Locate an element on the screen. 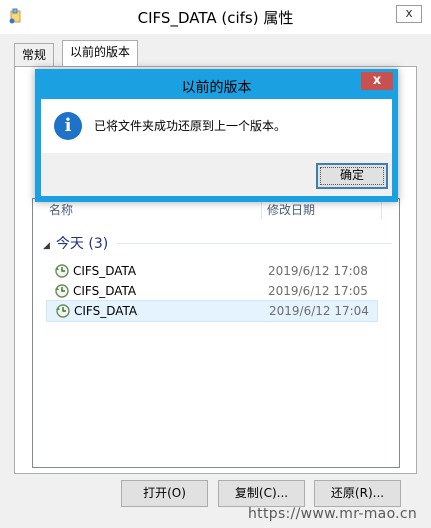 This screenshot has width=431, height=528. group-label: 今天 (3) is located at coordinates (82, 244).